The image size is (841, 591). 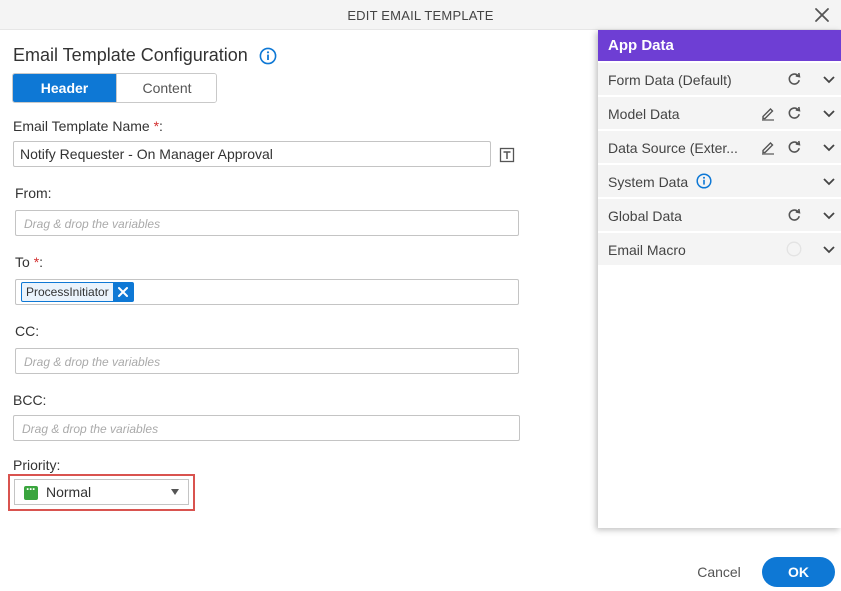 I want to click on row-label: Form Data (Default), so click(x=670, y=80).